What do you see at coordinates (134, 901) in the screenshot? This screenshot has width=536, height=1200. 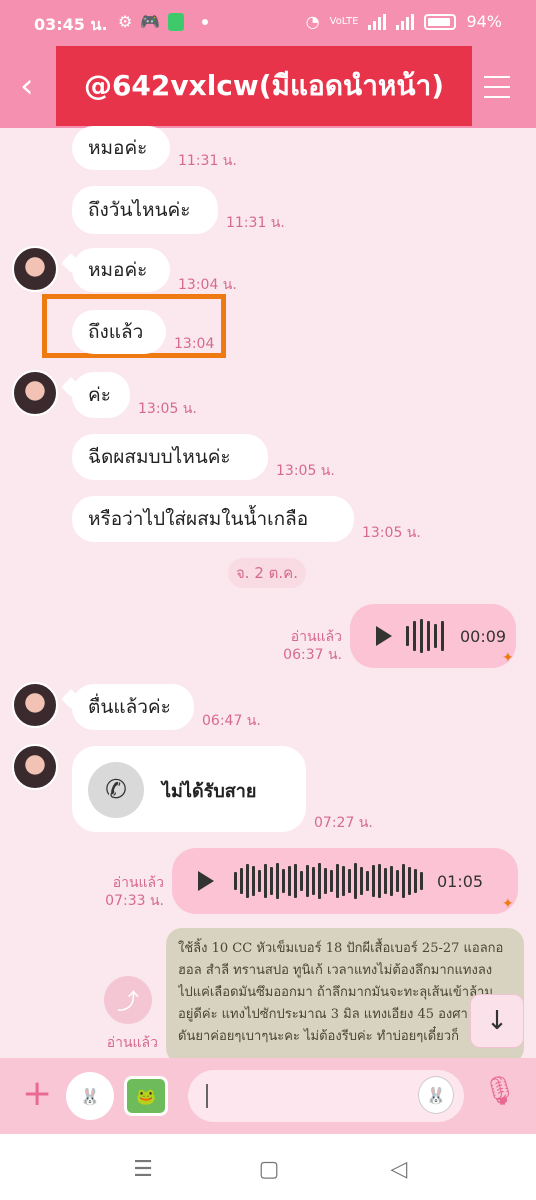 I see `message-time: 07:33 น.` at bounding box center [134, 901].